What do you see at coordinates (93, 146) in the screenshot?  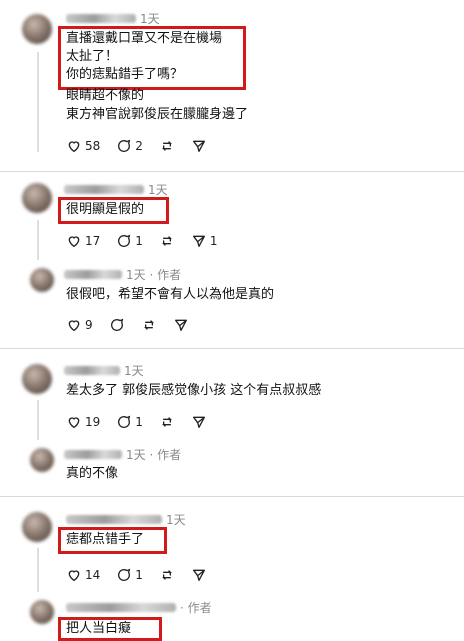 I see `like-count: 58` at bounding box center [93, 146].